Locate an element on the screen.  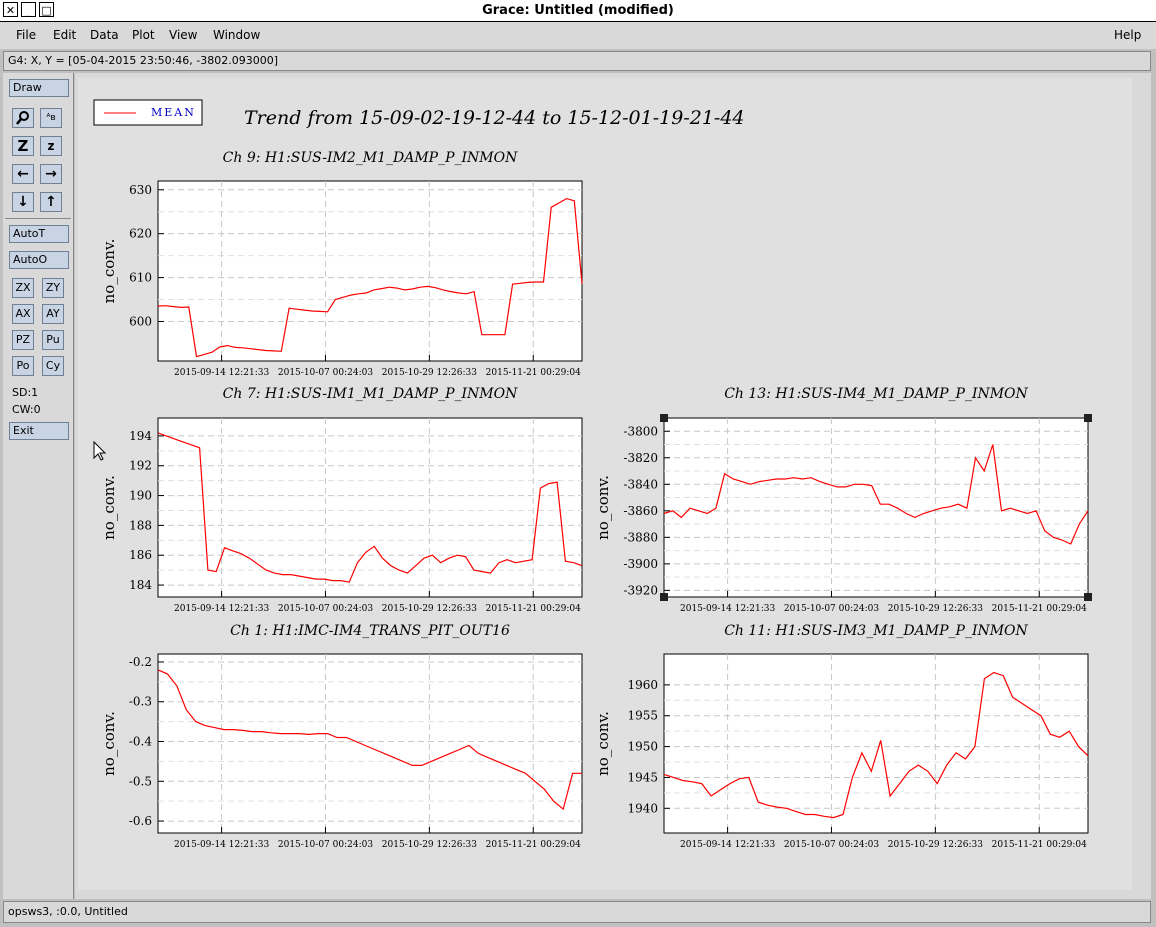
y-tick-label: -3800 is located at coordinates (640, 431).